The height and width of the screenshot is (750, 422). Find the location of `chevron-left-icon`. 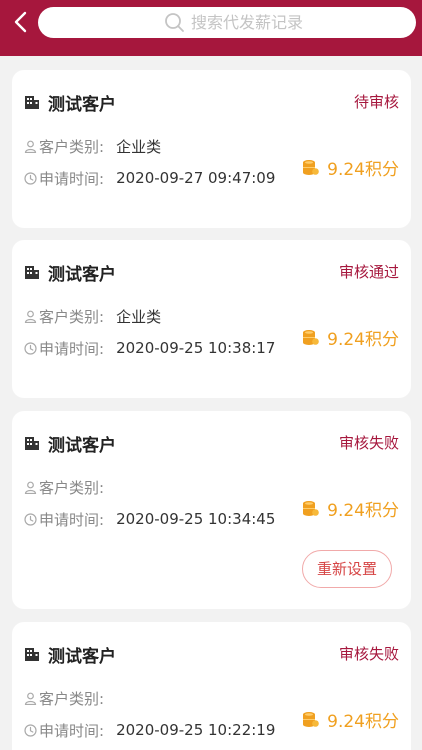

chevron-left-icon is located at coordinates (20, 22).